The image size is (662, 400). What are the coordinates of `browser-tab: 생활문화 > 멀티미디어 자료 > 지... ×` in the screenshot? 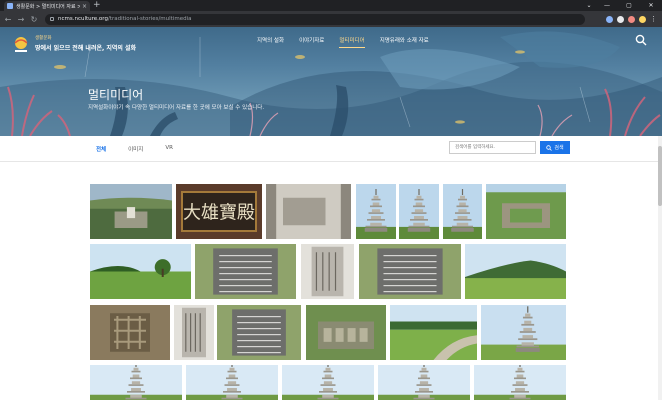 It's located at (47, 6).